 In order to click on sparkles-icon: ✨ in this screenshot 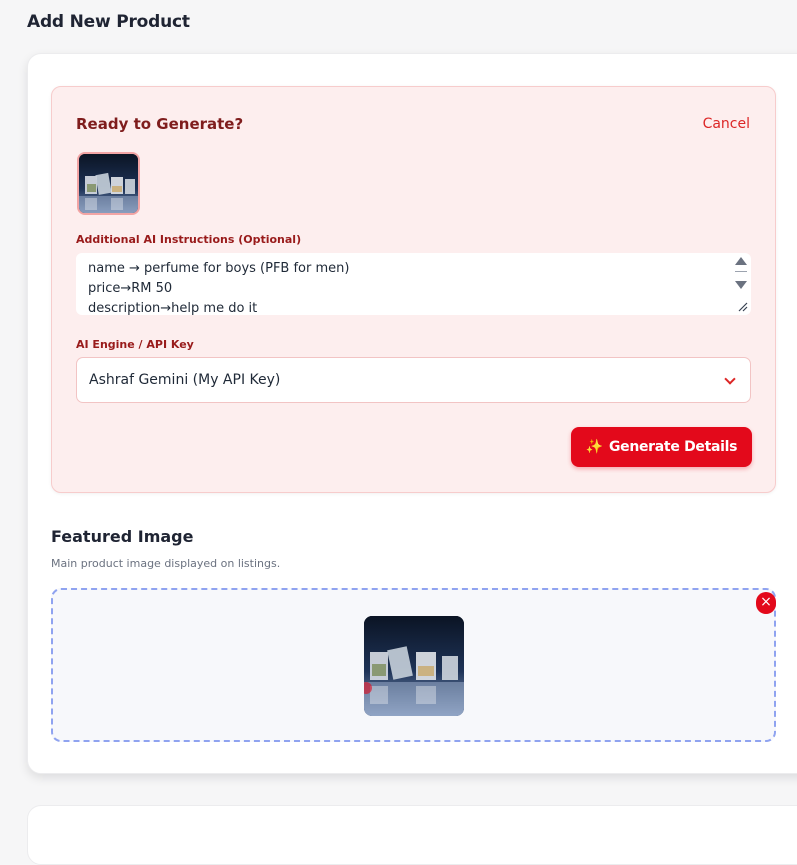, I will do `click(594, 447)`.